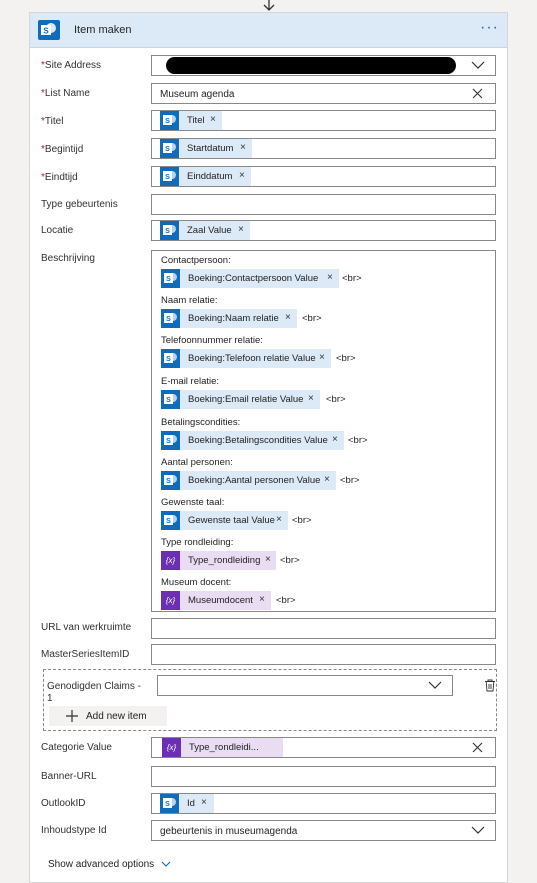  What do you see at coordinates (305, 685) in the screenshot?
I see `claims-dropdown` at bounding box center [305, 685].